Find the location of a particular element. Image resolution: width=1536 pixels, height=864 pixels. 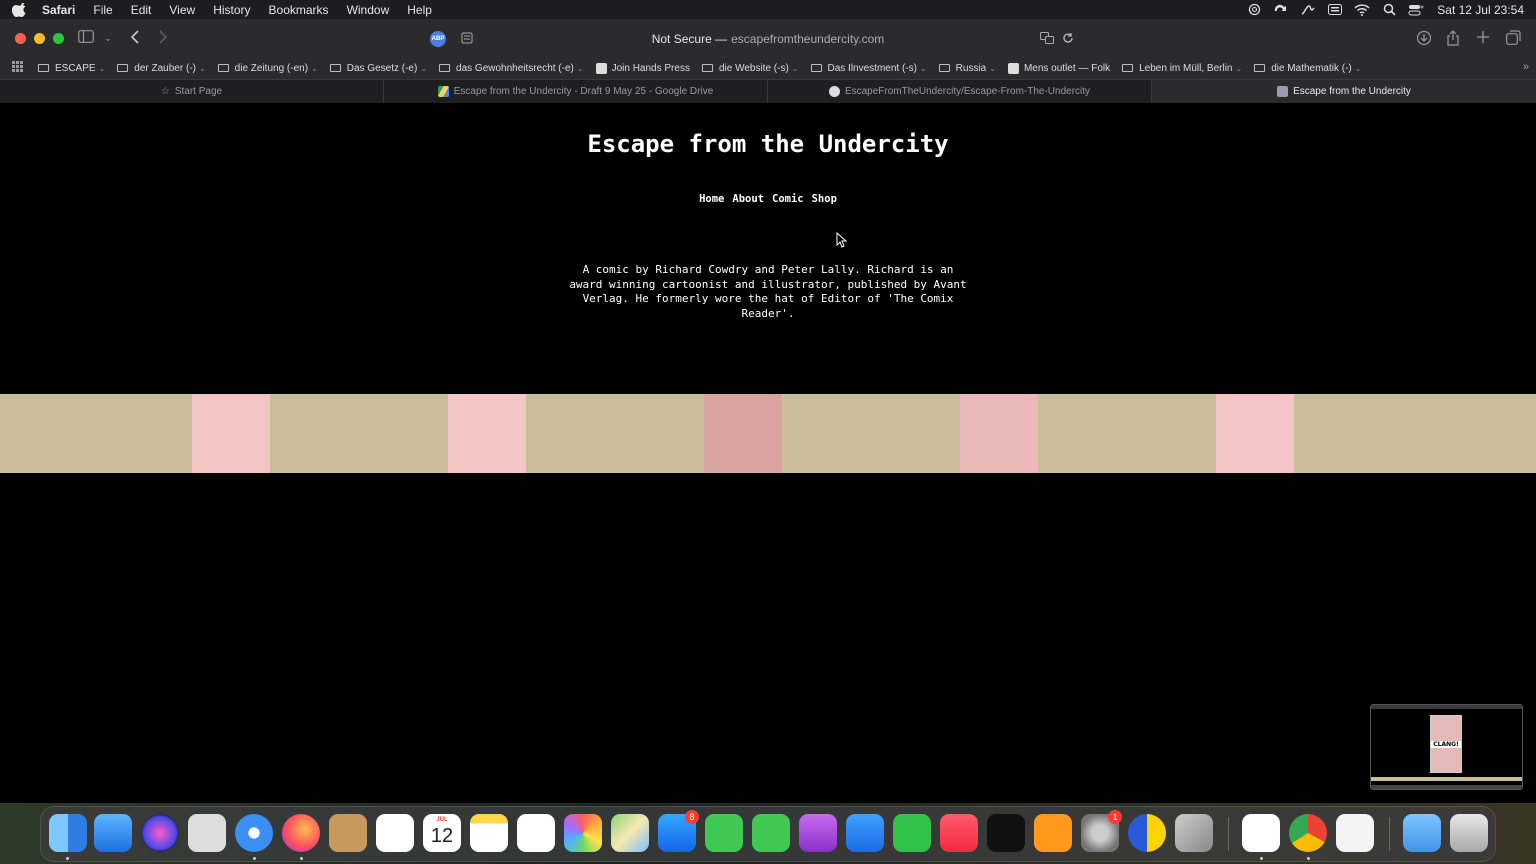

sync-status-icon is located at coordinates (1281, 9).